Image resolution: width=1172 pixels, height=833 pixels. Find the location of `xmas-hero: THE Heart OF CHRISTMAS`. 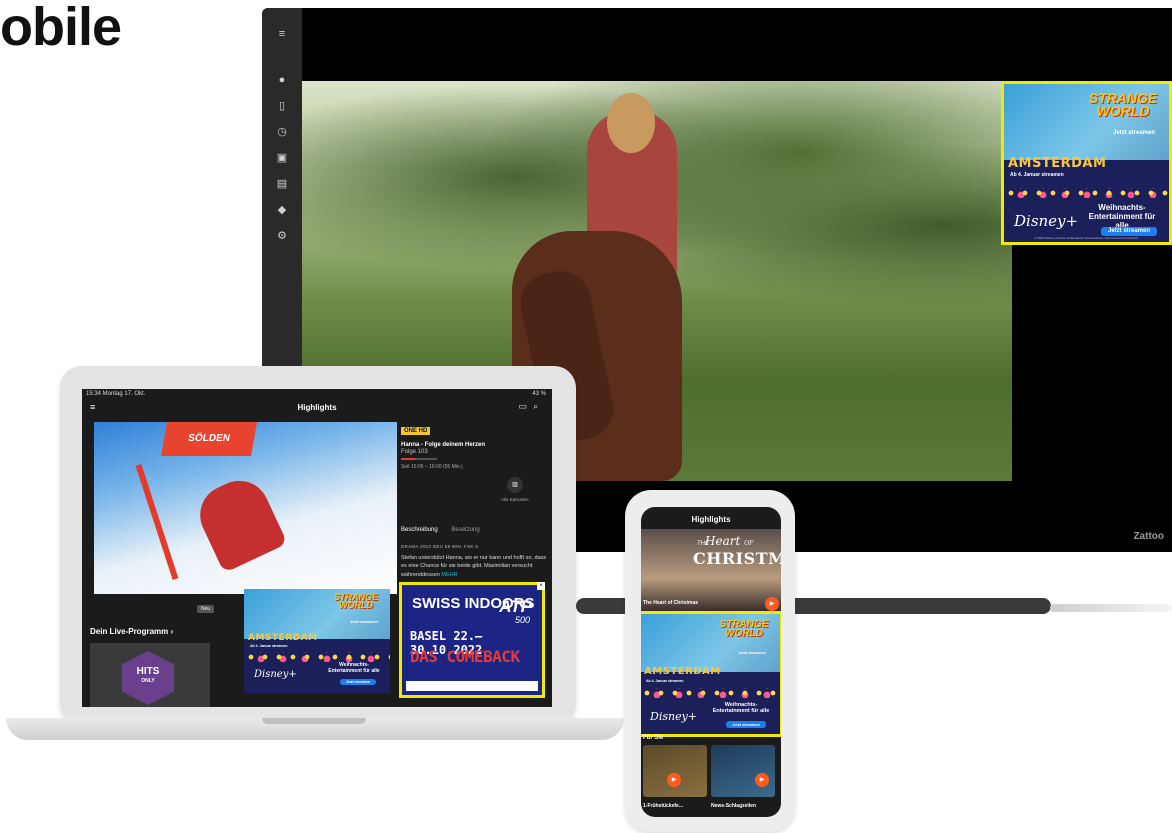

xmas-hero: THE Heart OF CHRISTMAS is located at coordinates (711, 570).